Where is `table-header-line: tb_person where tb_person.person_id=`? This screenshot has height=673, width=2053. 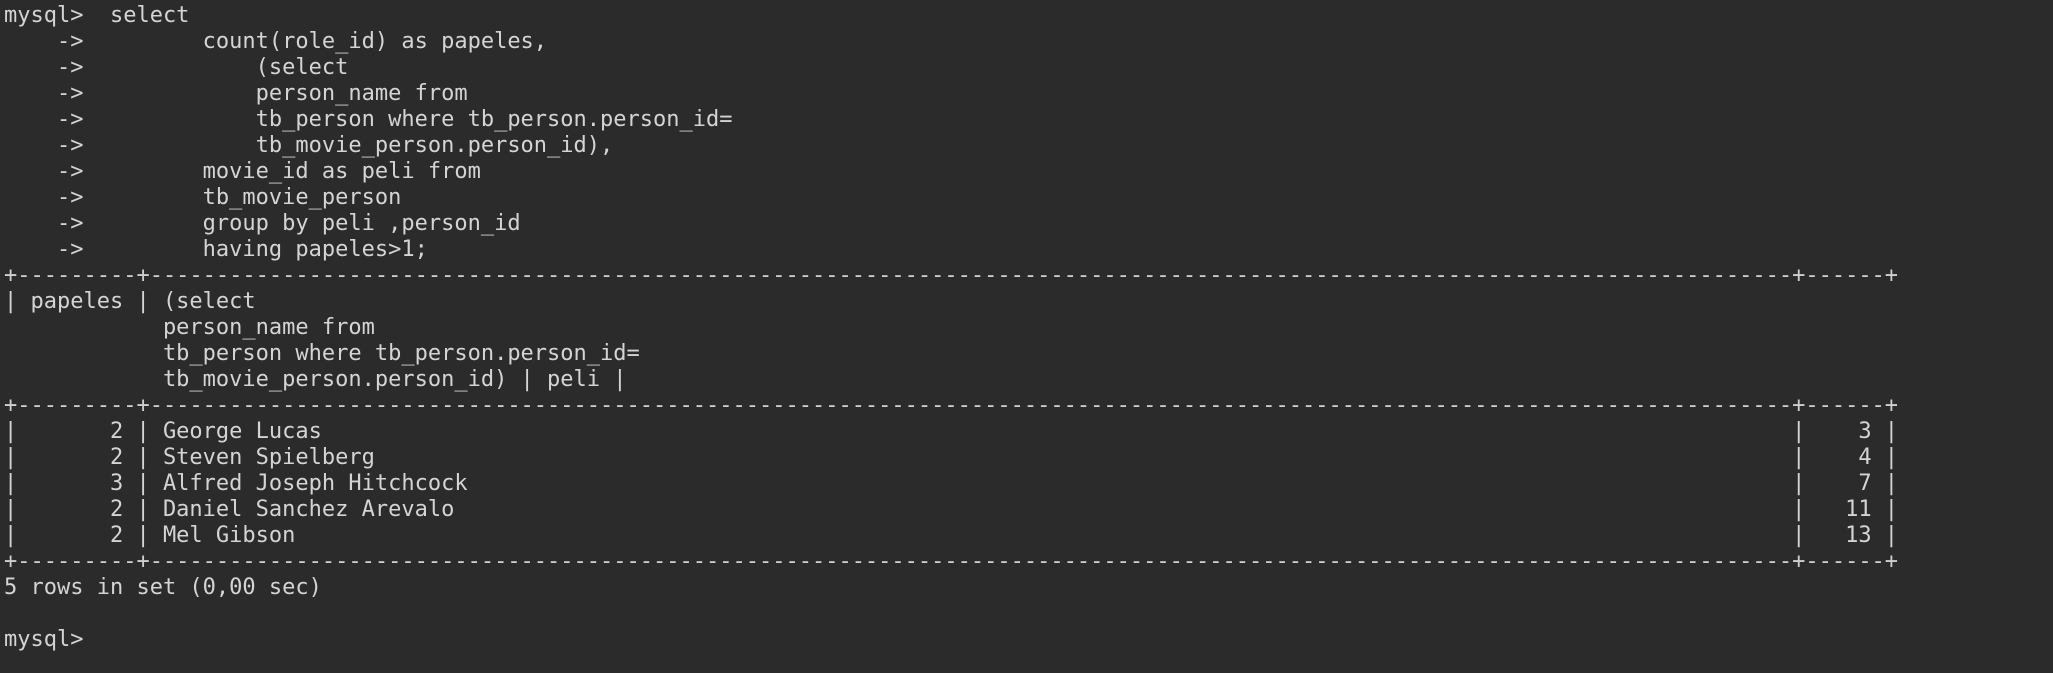 table-header-line: tb_person where tb_person.person_id= is located at coordinates (322, 353).